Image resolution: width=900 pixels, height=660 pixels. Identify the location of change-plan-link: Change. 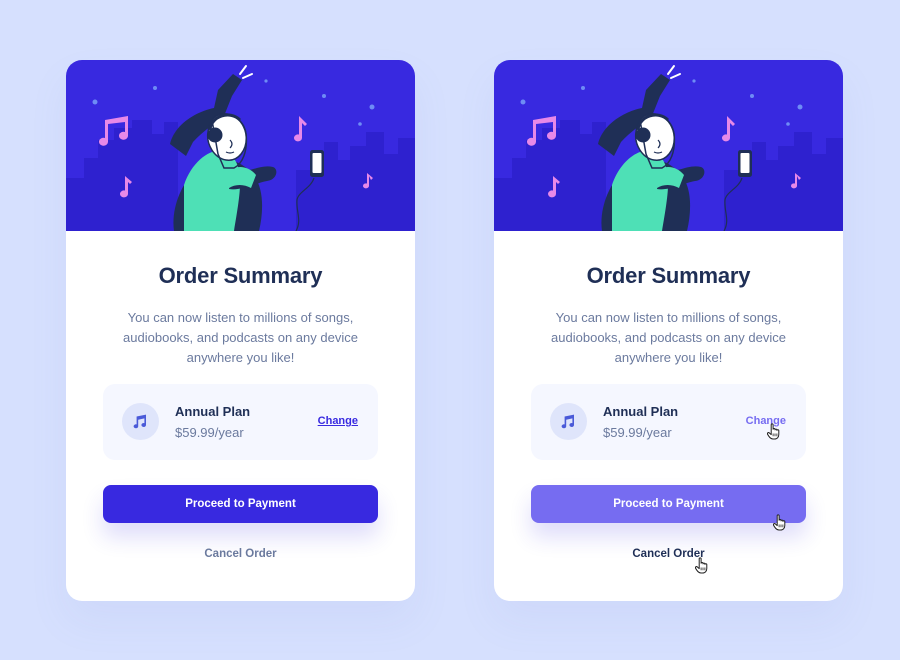
(338, 421).